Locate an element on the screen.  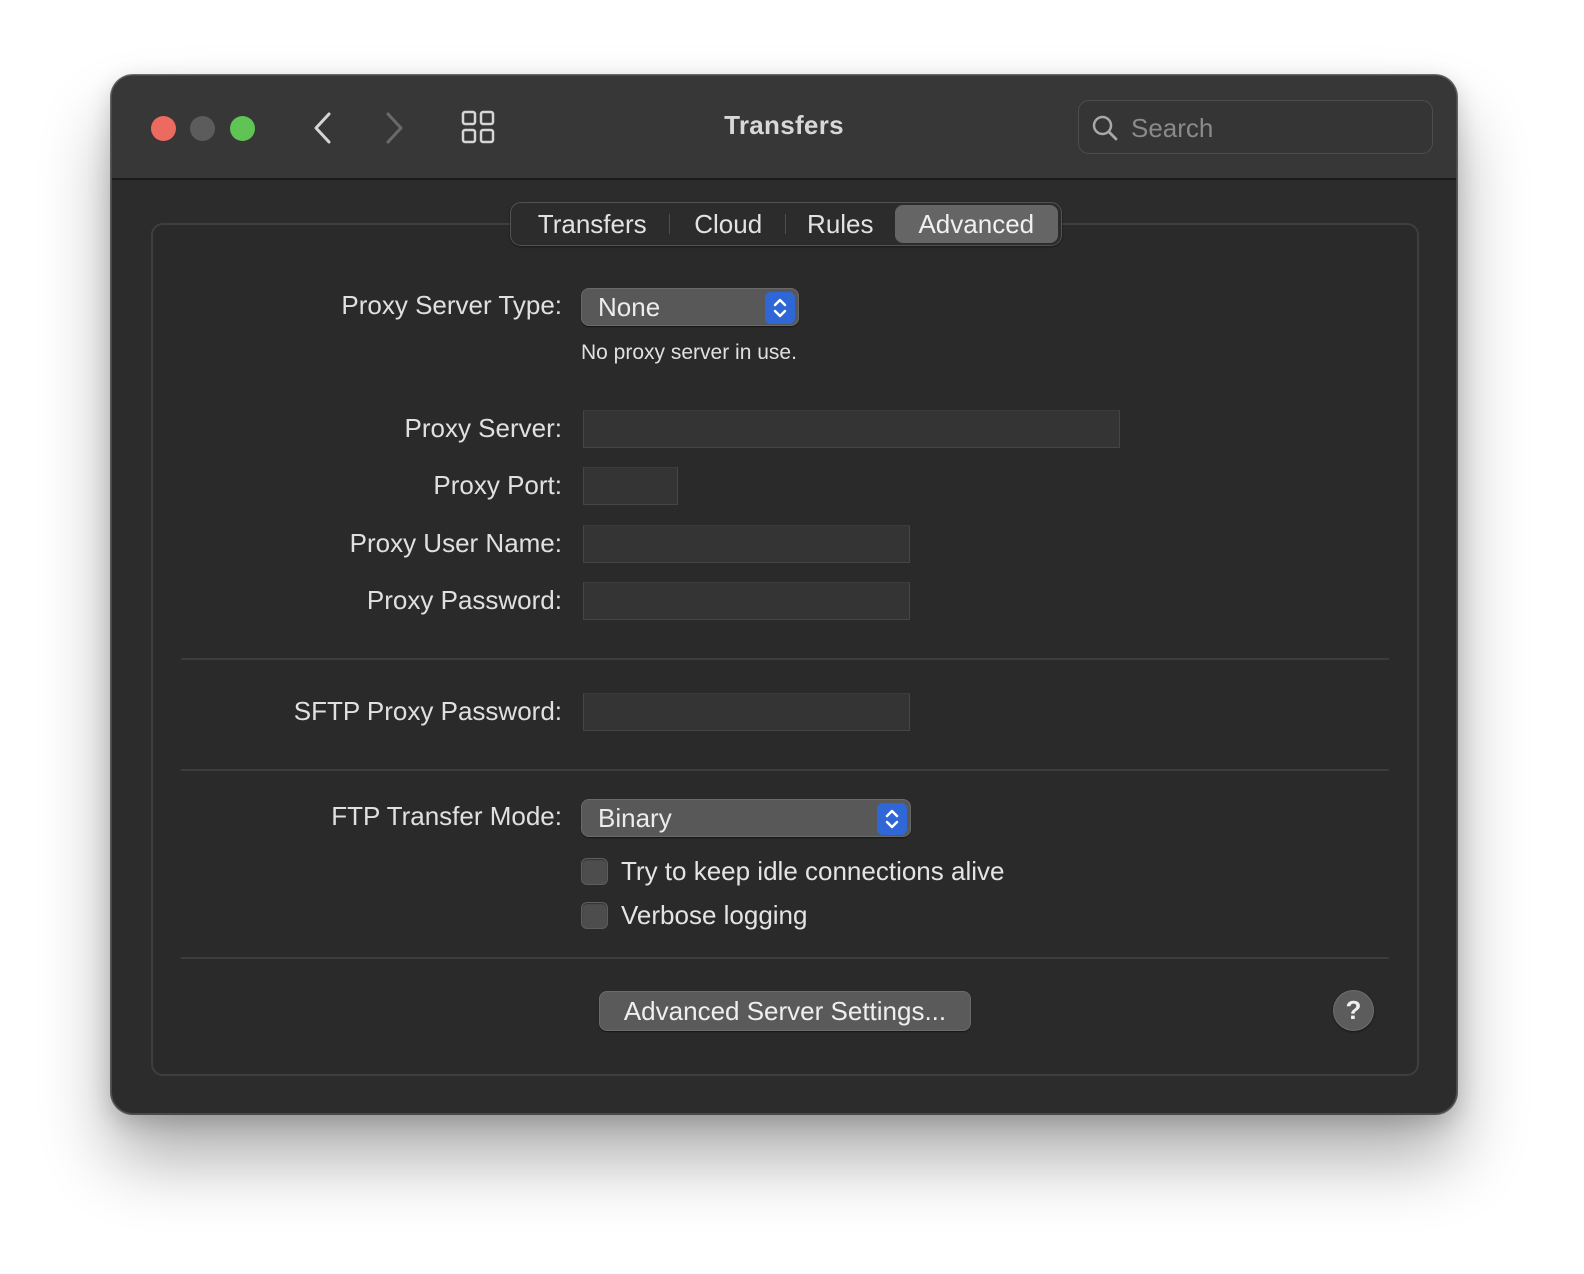
ftp-mode-value: Binary is located at coordinates (635, 817).